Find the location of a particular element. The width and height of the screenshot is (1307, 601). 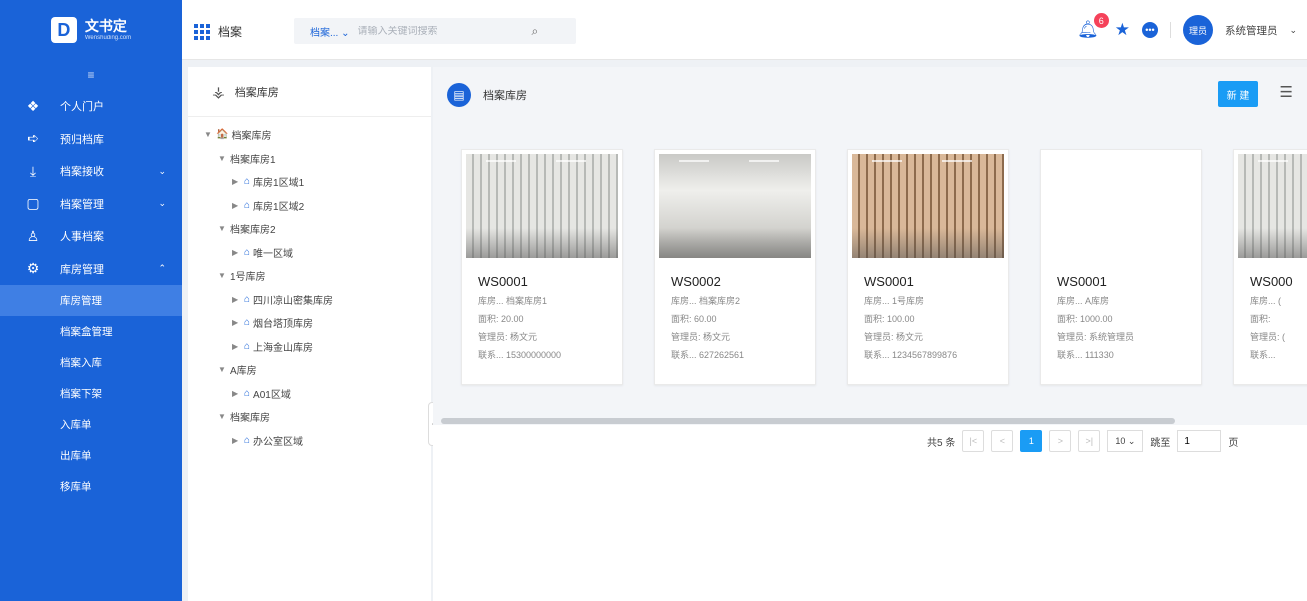

tree-node: ▶ ⌂ 库房1区域1 is located at coordinates (309, 182).